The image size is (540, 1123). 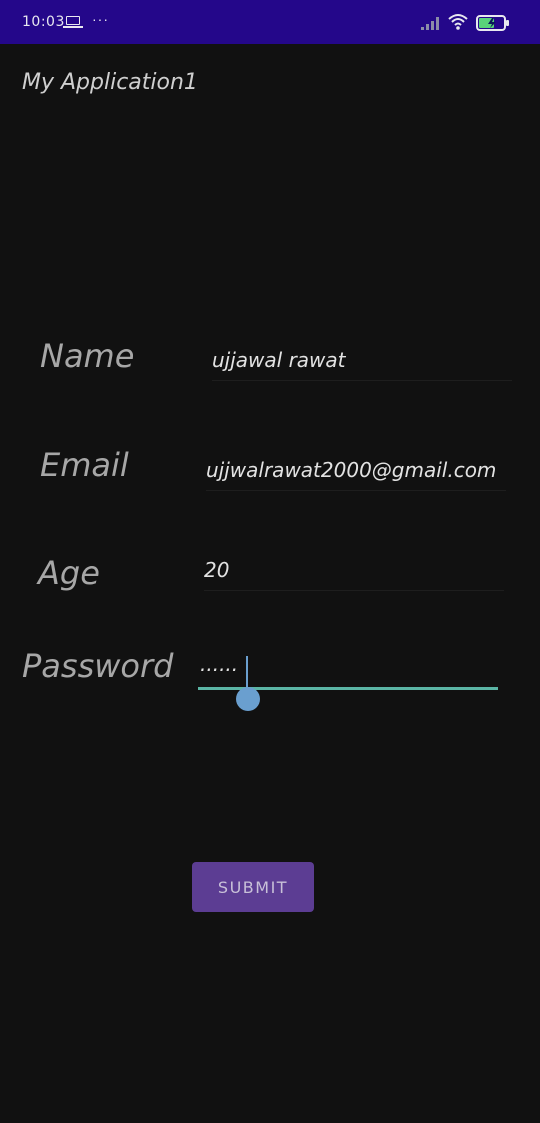 I want to click on signal-icon, so click(x=430, y=23).